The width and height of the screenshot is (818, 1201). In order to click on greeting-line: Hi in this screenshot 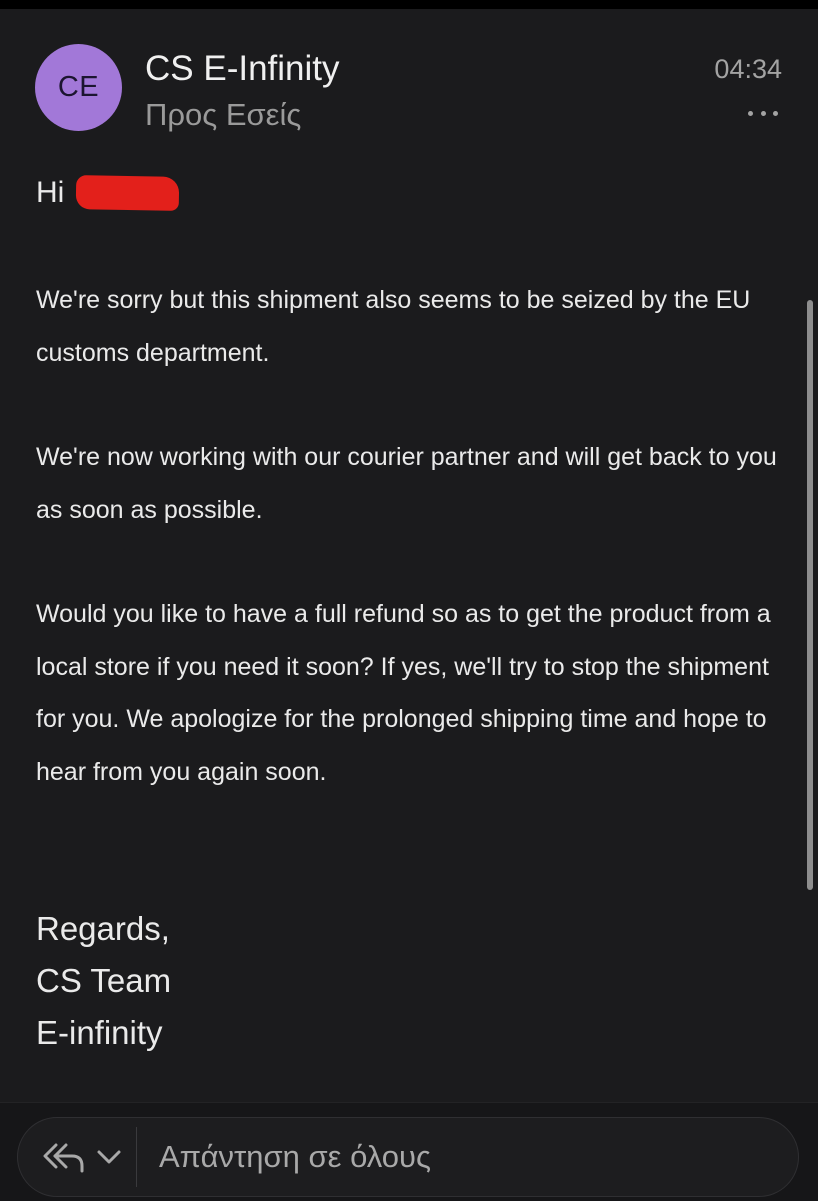, I will do `click(416, 193)`.